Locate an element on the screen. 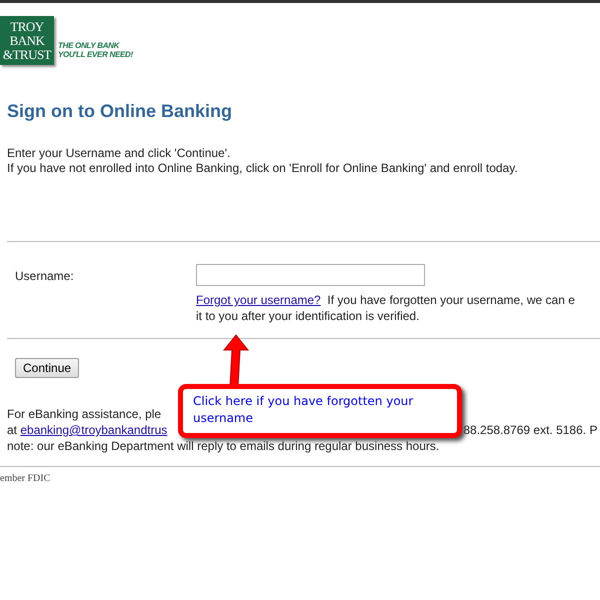 This screenshot has height=600, width=600. help-text: at is located at coordinates (12, 430).